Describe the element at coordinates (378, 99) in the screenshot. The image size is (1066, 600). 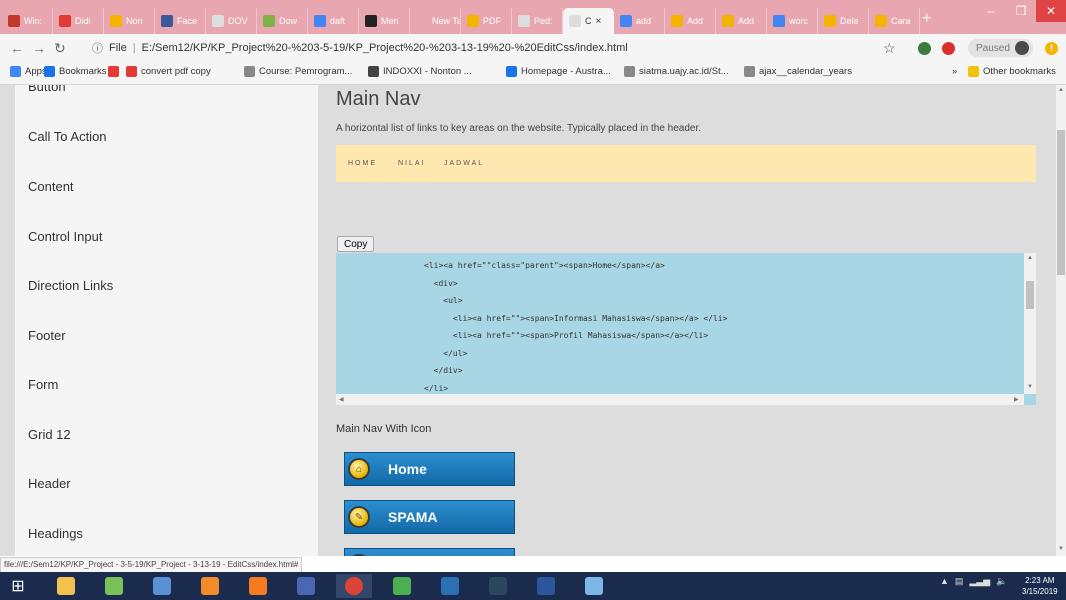
I see `section-title: Main Nav` at that location.